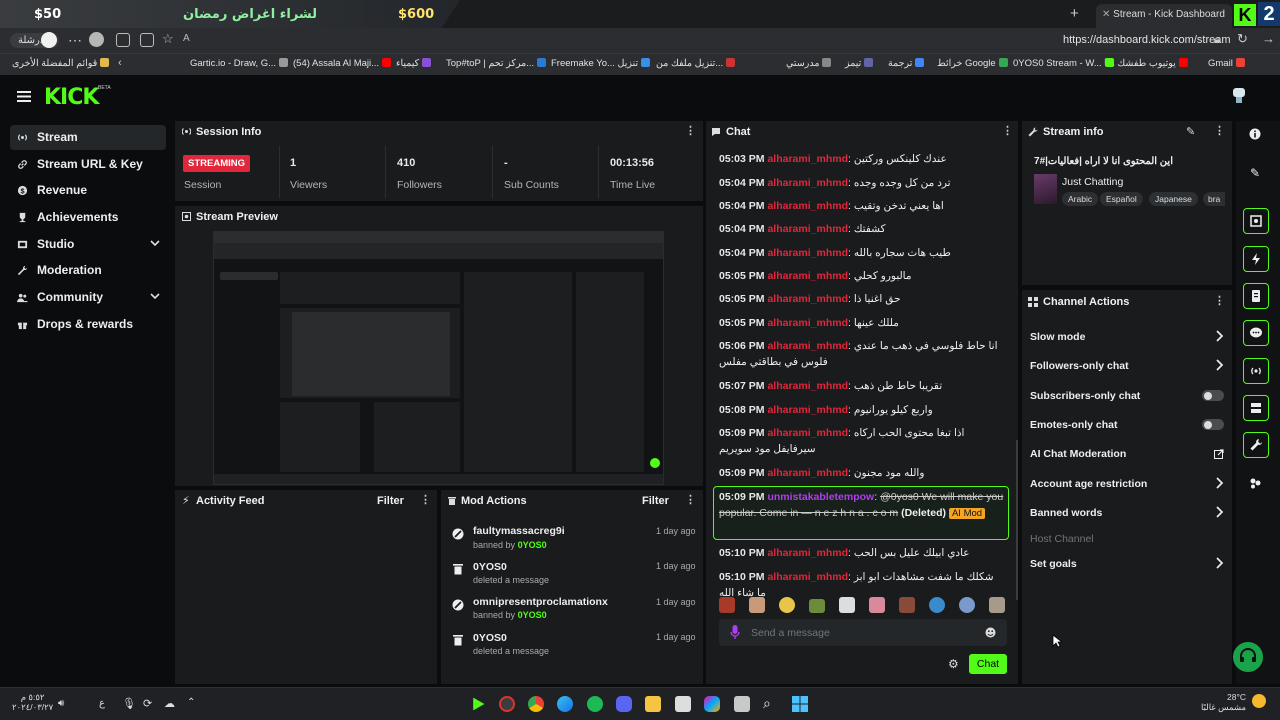 This screenshot has height=720, width=1280. What do you see at coordinates (1080, 199) in the screenshot?
I see `tag-chip: Arabic` at bounding box center [1080, 199].